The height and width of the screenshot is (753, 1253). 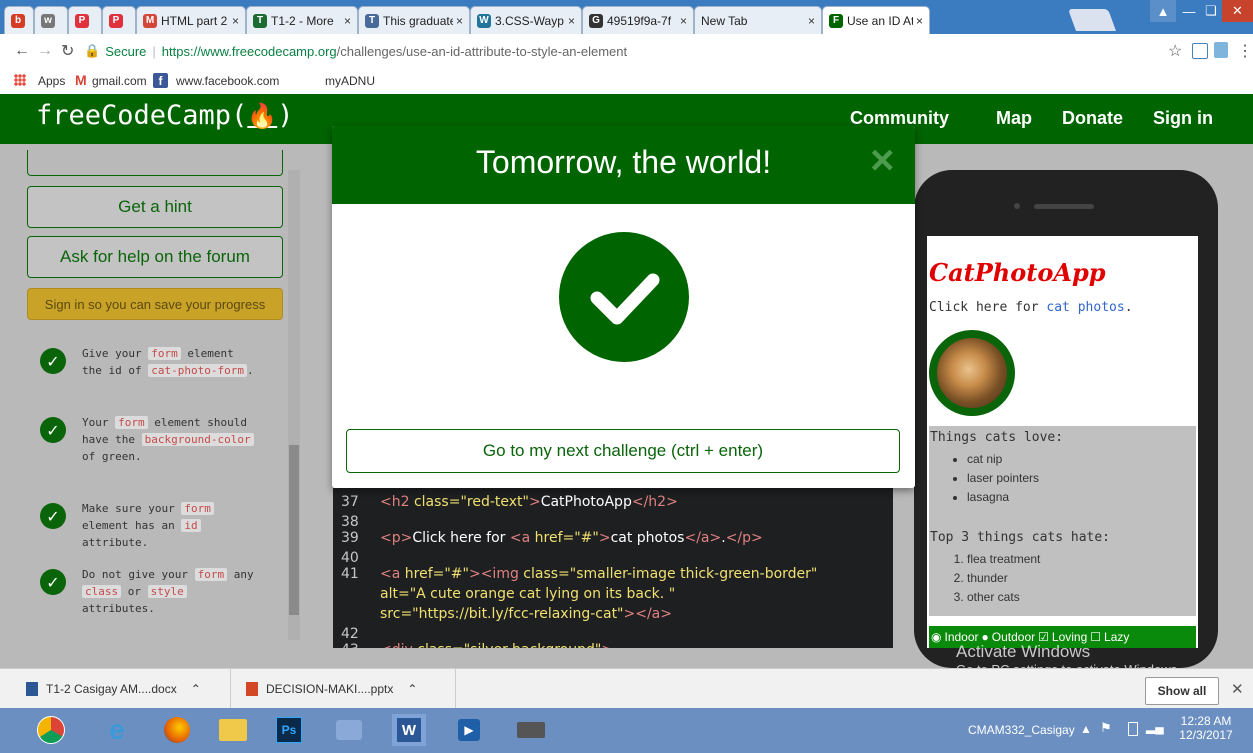 I want to click on bookmark-facebook: www.facebook.com, so click(x=227, y=81).